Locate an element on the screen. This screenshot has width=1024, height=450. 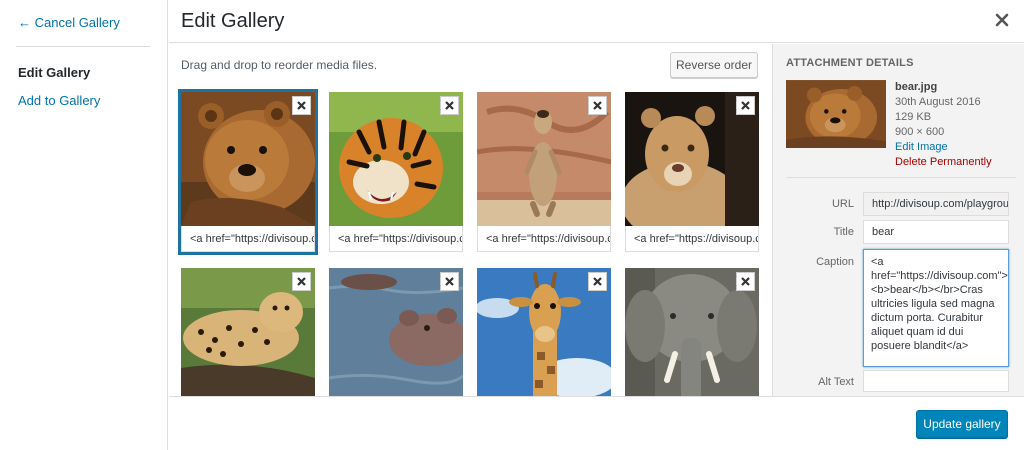
caption-label: Caption is located at coordinates (835, 262).